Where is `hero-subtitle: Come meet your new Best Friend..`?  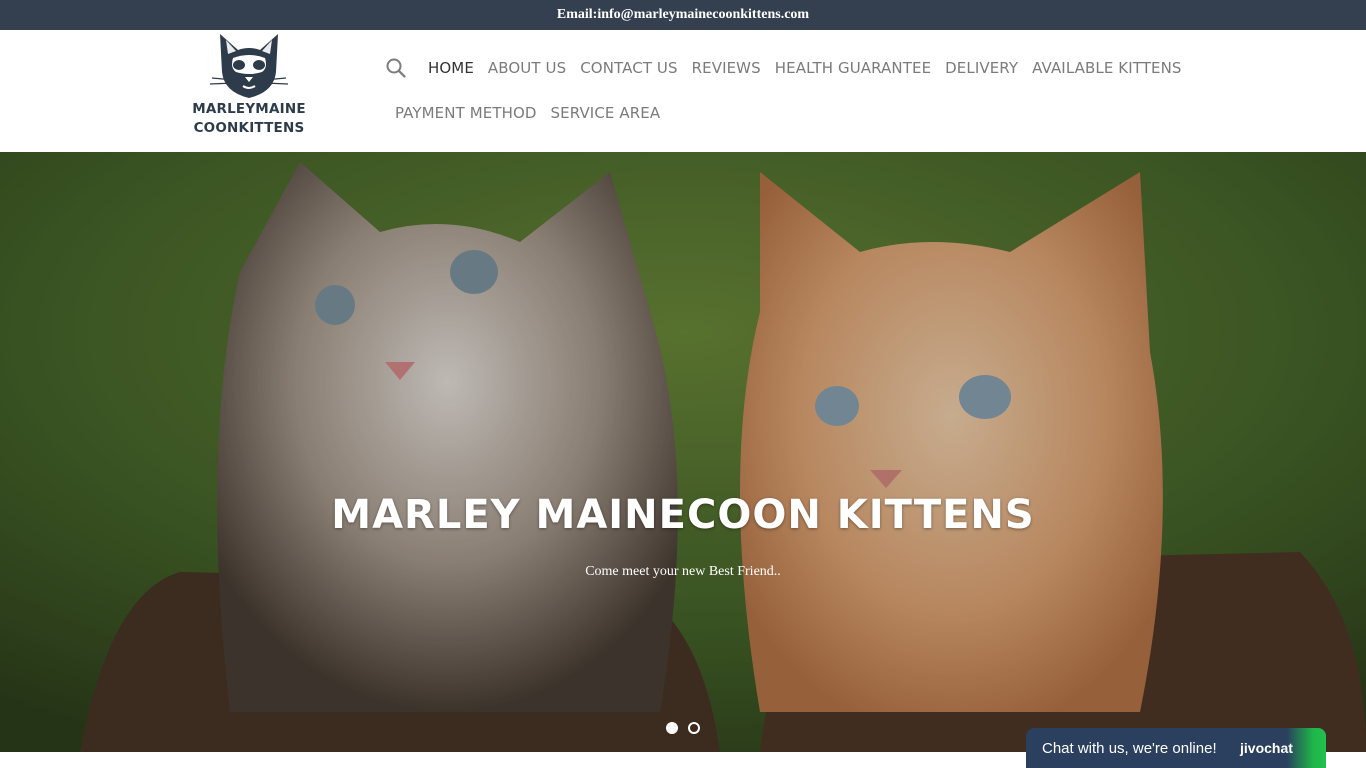
hero-subtitle: Come meet your new Best Friend.. is located at coordinates (683, 571).